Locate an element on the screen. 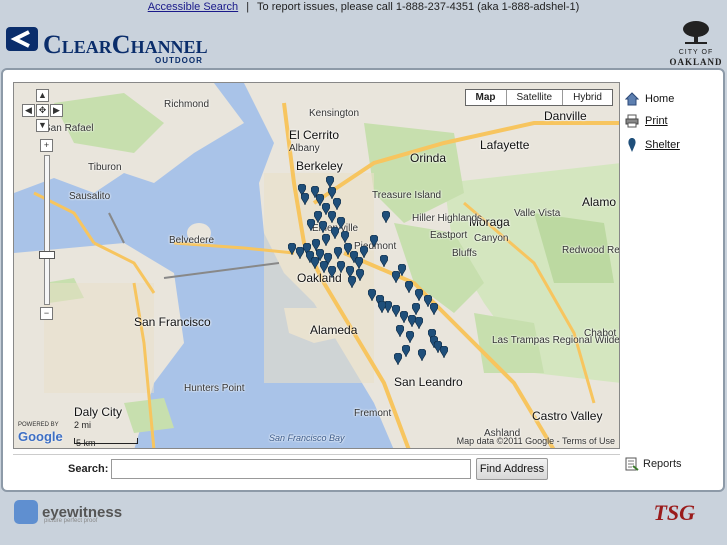 The image size is (727, 545). map-type-hybrid-button: Hybrid is located at coordinates (587, 97).